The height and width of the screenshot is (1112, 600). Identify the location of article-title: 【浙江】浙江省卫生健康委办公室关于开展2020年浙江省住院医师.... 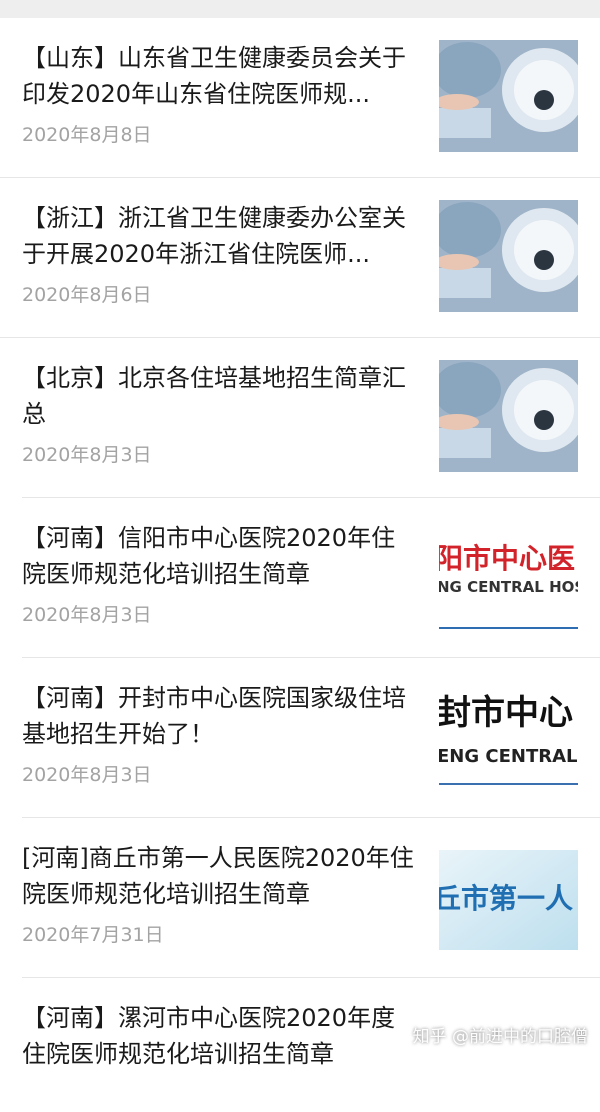
(219, 236).